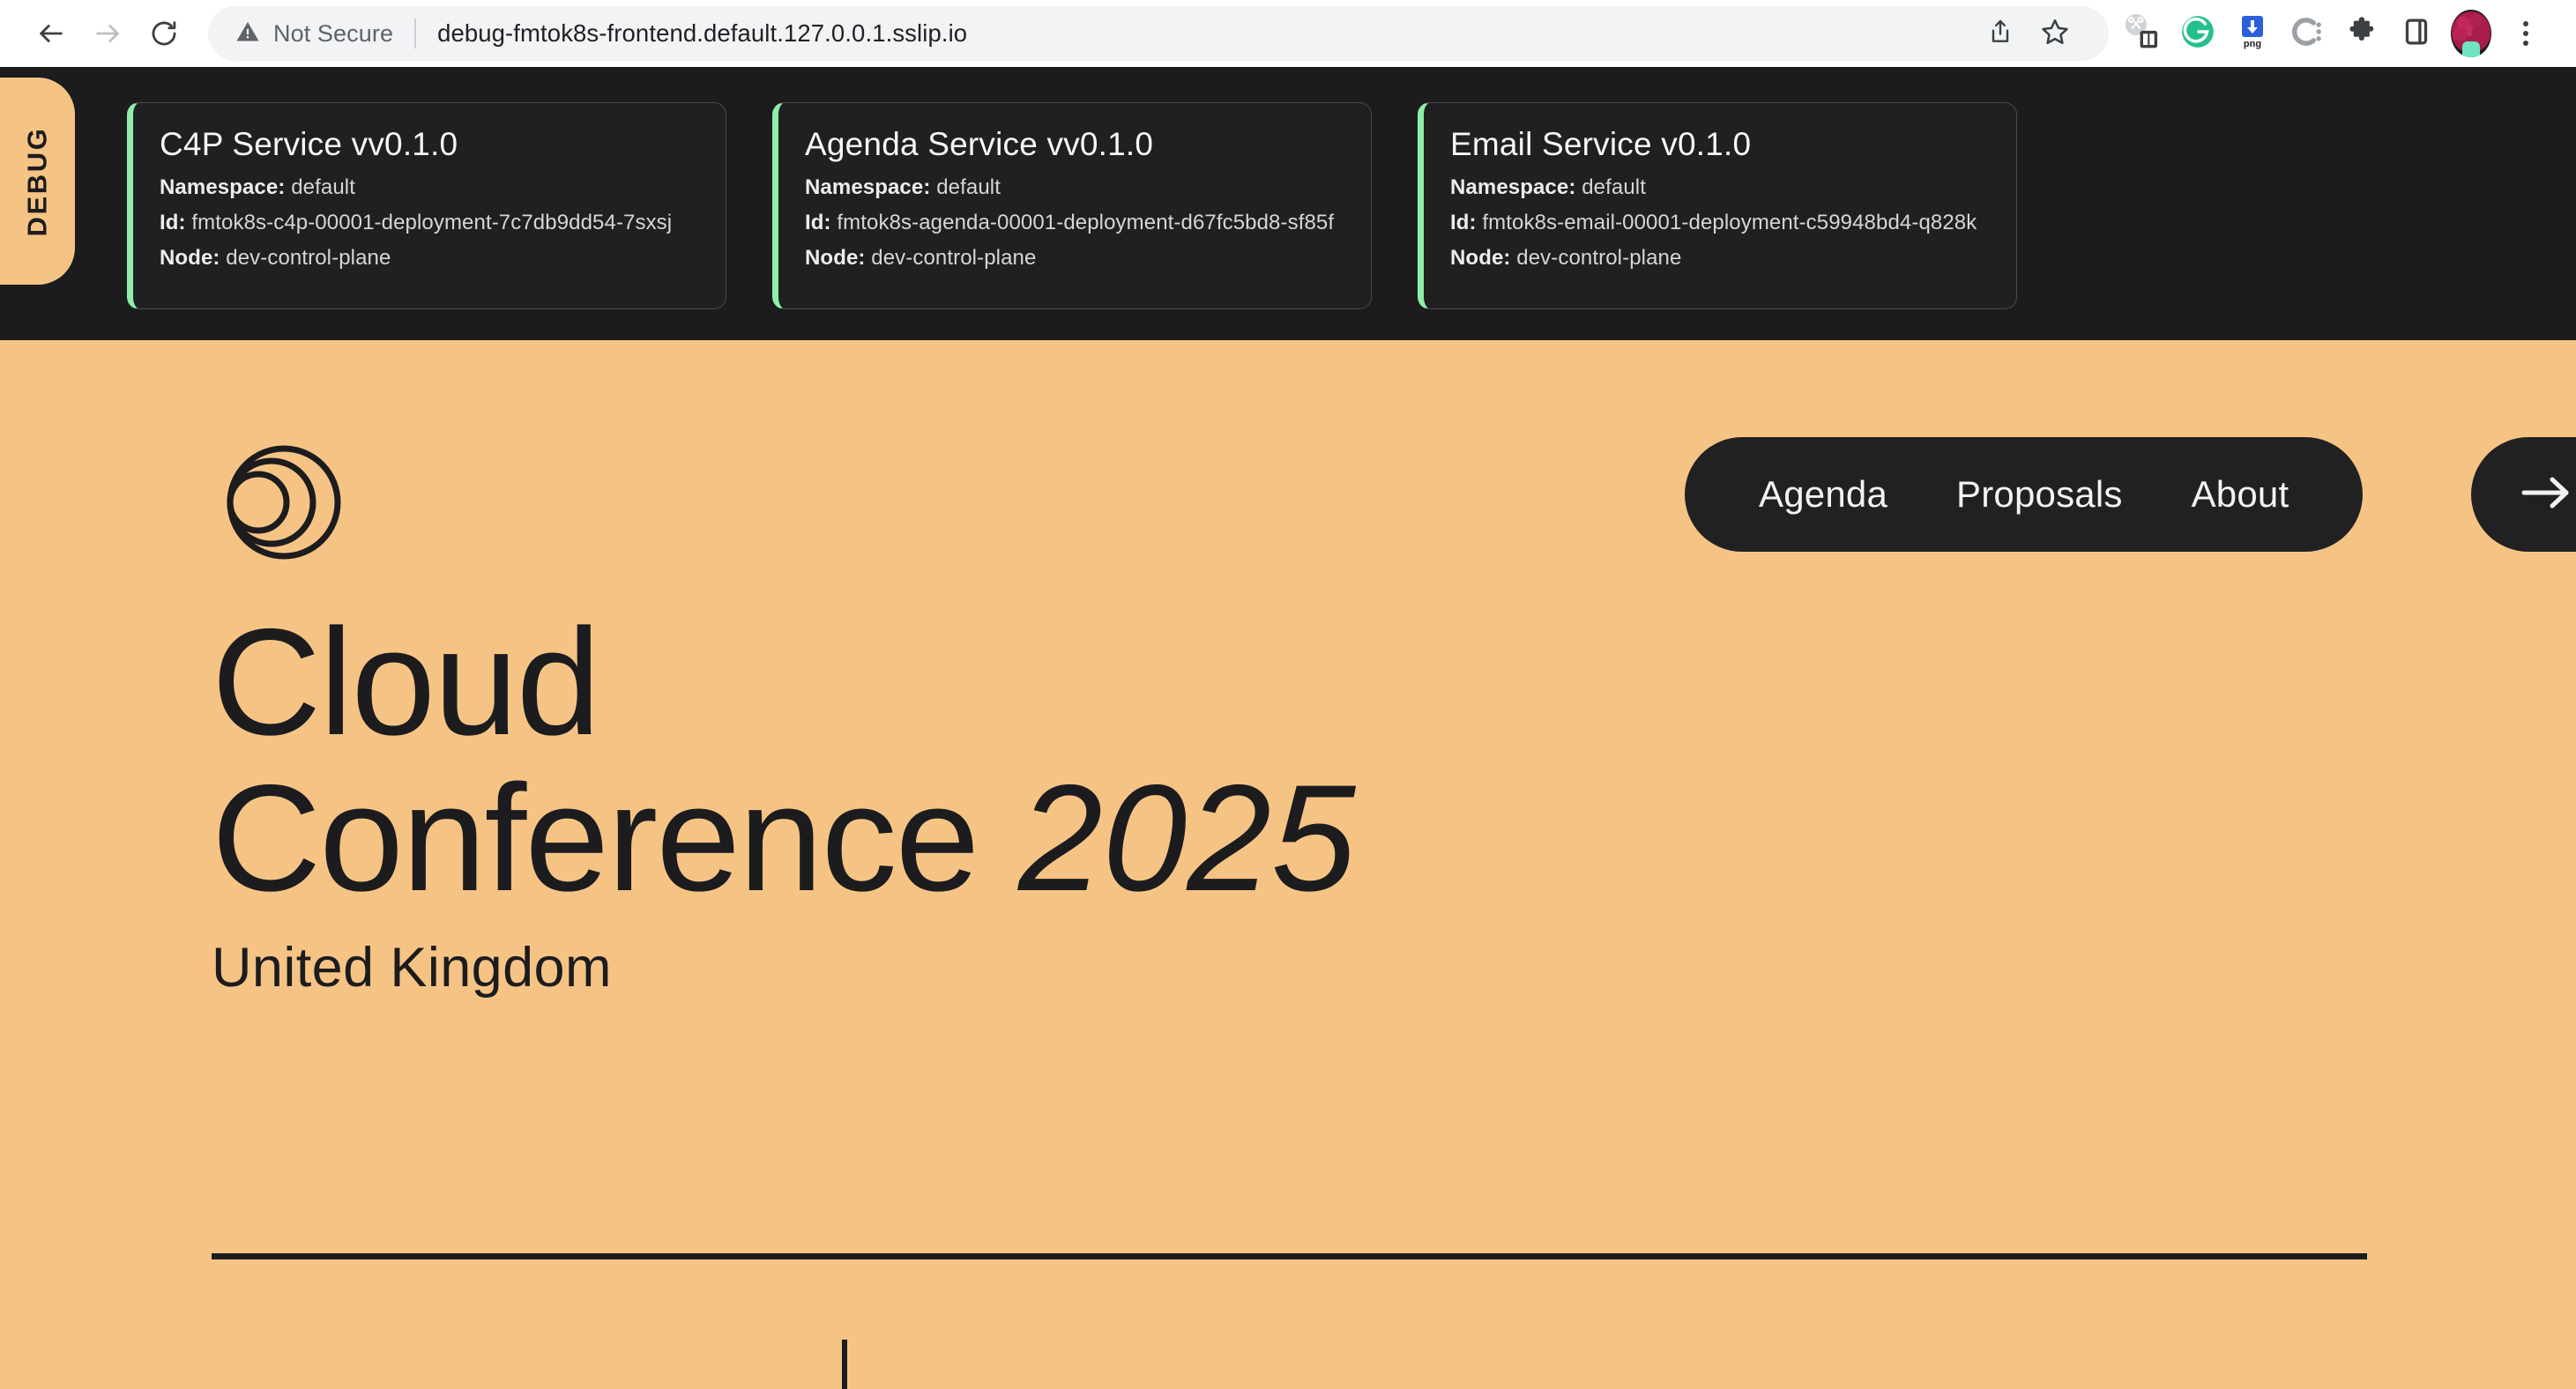 This screenshot has width=2576, height=1389. I want to click on forward-button, so click(107, 34).